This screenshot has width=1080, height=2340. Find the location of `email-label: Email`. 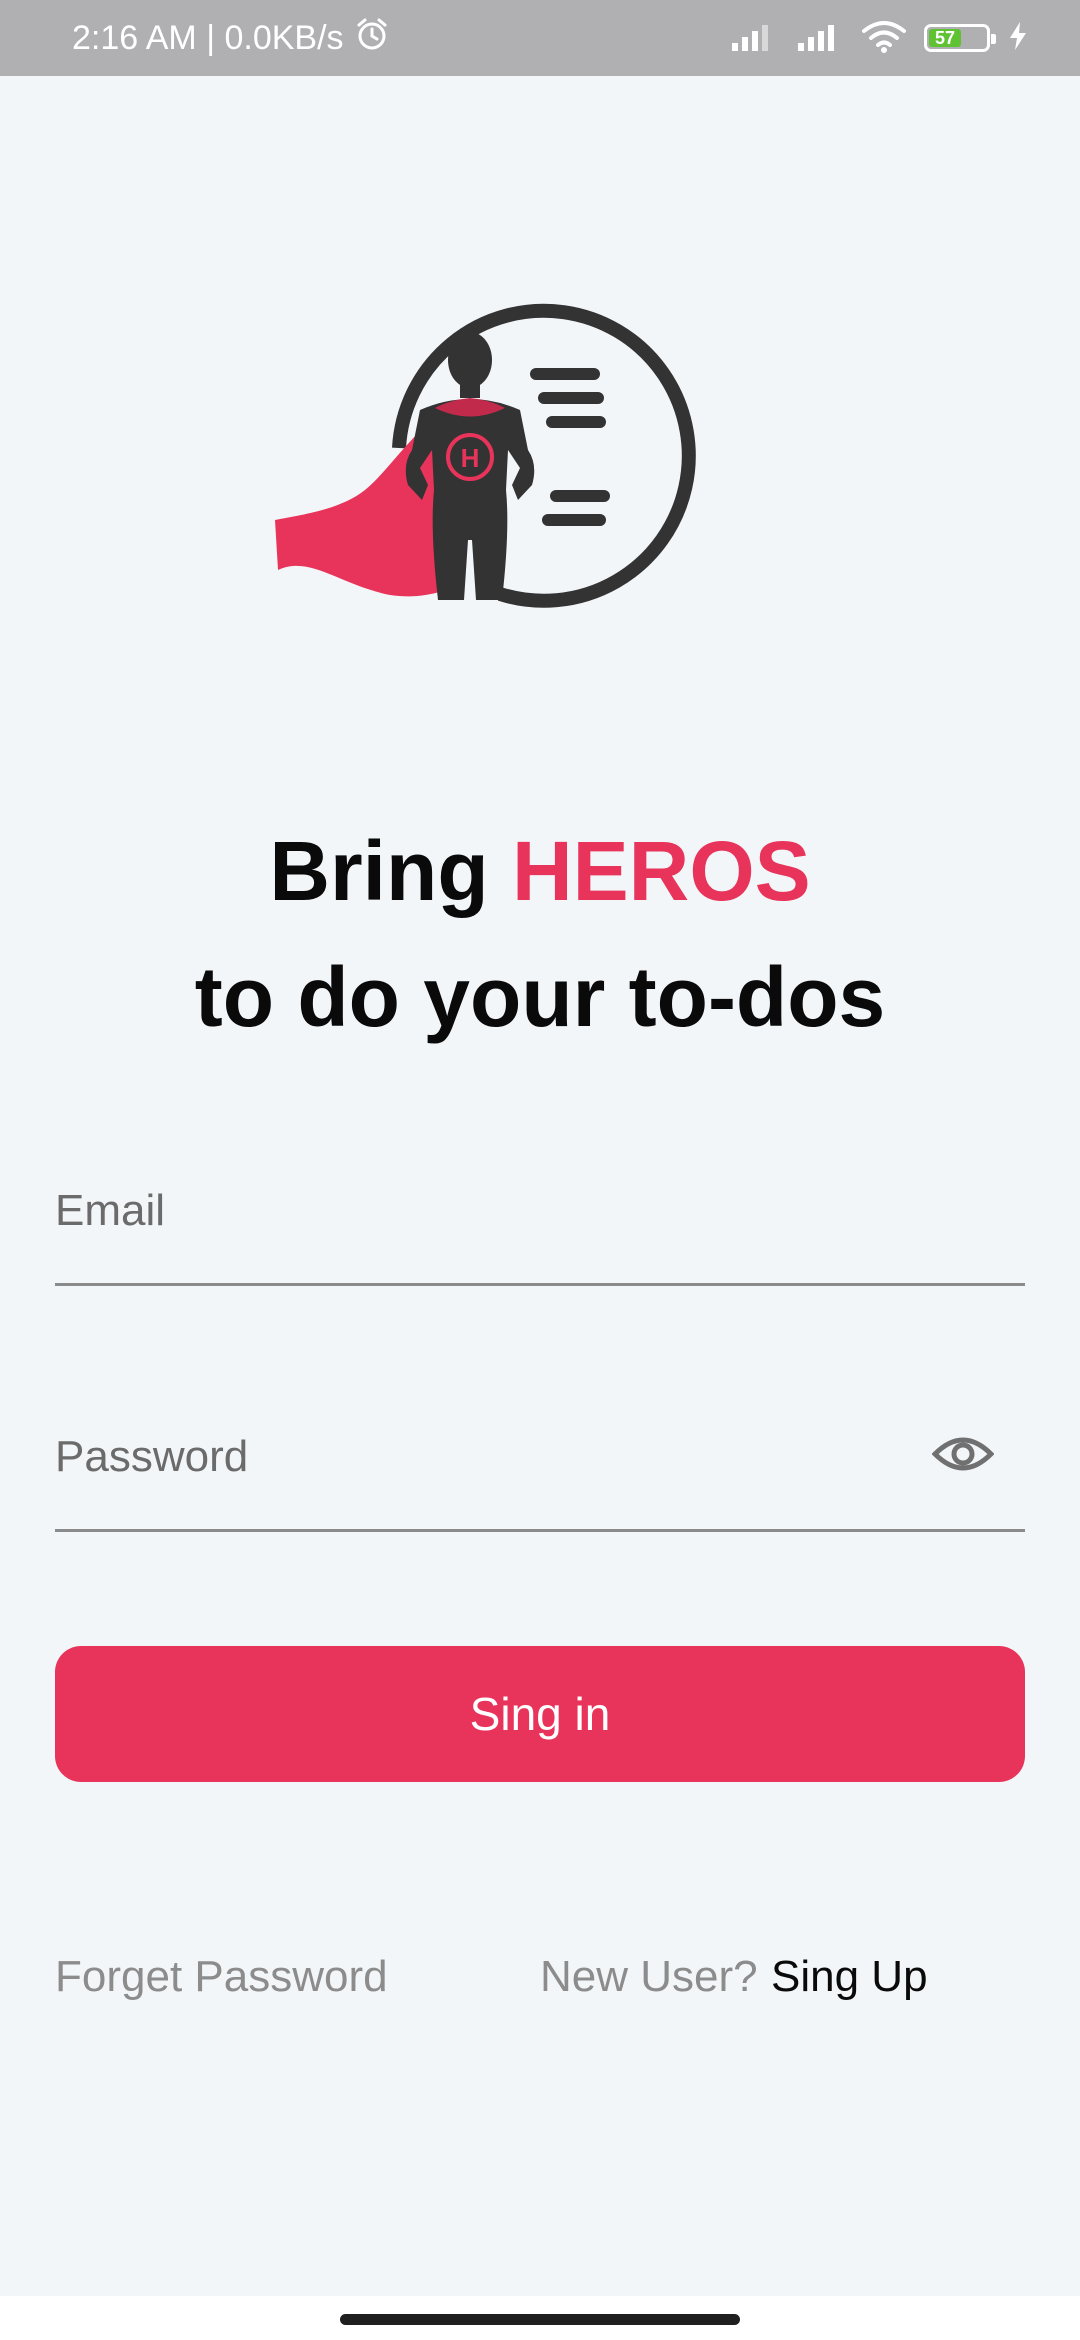

email-label: Email is located at coordinates (110, 1210).